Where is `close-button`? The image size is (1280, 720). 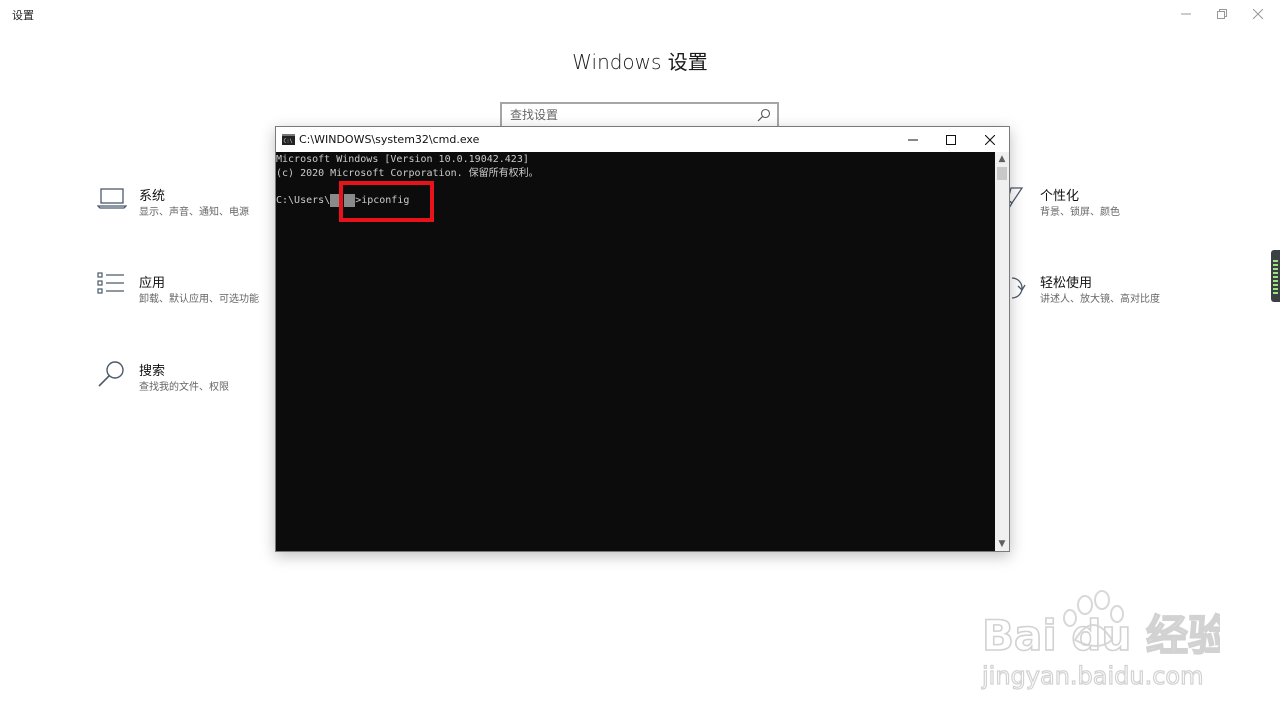
close-button is located at coordinates (1258, 14).